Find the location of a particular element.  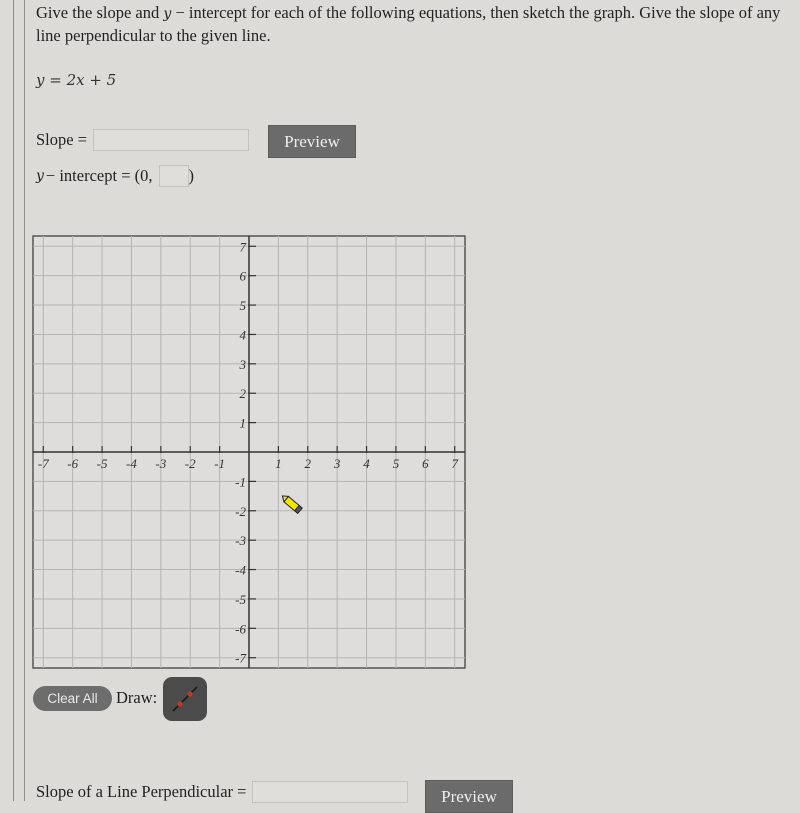

x-tick-label: 2 is located at coordinates (308, 463).